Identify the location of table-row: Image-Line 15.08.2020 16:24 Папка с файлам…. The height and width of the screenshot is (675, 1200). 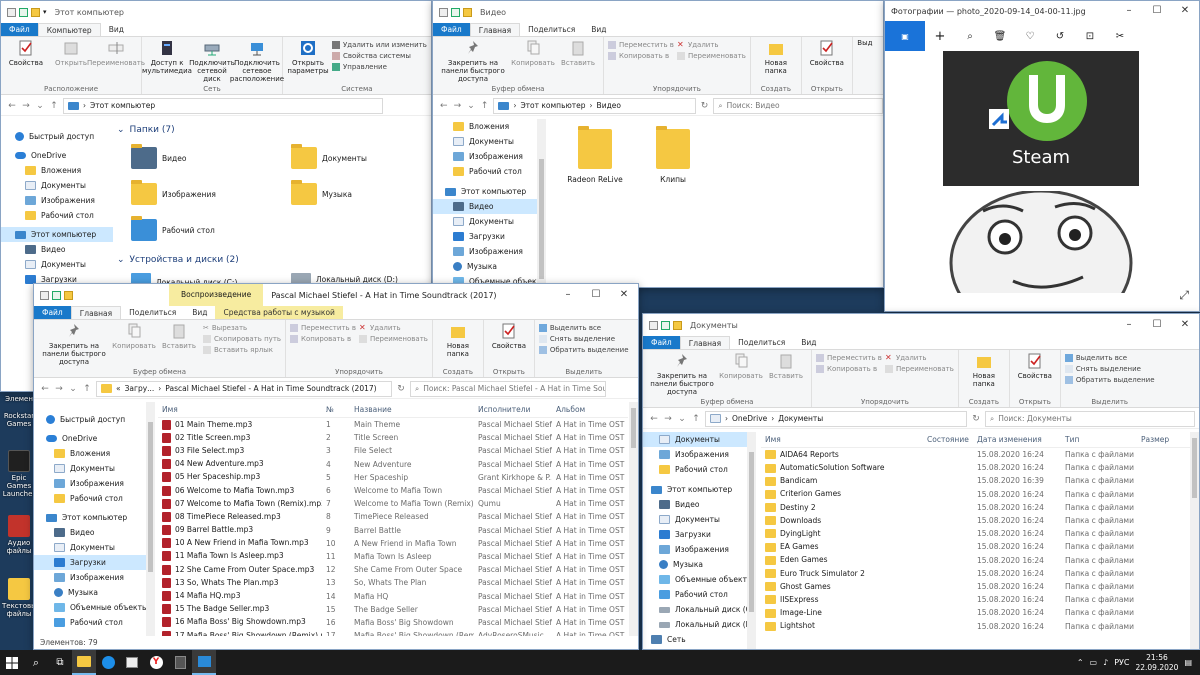
(976, 612).